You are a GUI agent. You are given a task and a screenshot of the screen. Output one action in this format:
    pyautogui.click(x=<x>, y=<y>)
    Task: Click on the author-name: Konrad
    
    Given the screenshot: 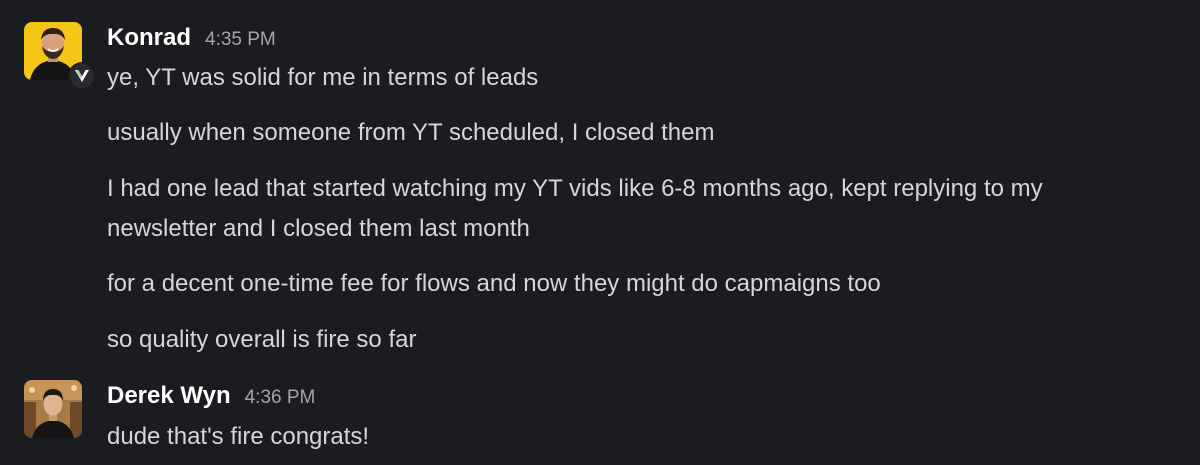 What is the action you would take?
    pyautogui.click(x=149, y=38)
    